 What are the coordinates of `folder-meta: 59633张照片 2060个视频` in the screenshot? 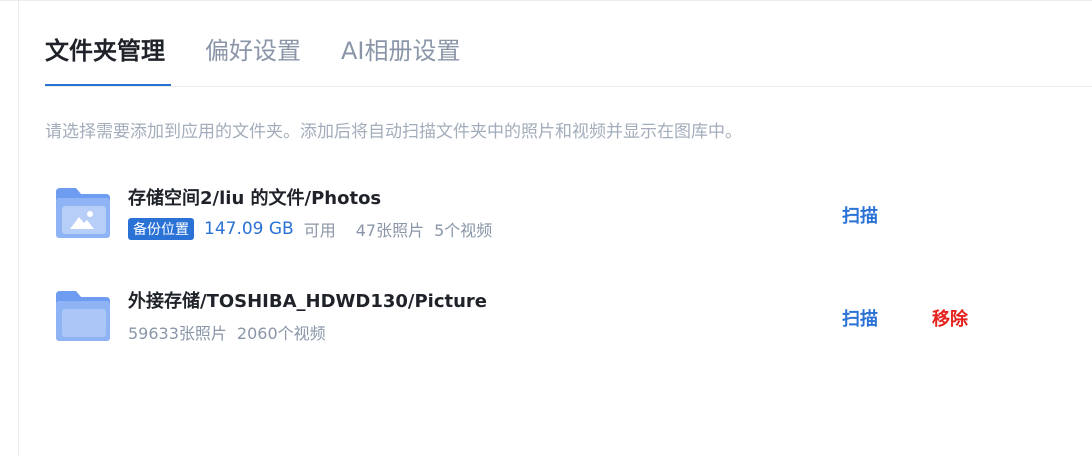 It's located at (227, 332).